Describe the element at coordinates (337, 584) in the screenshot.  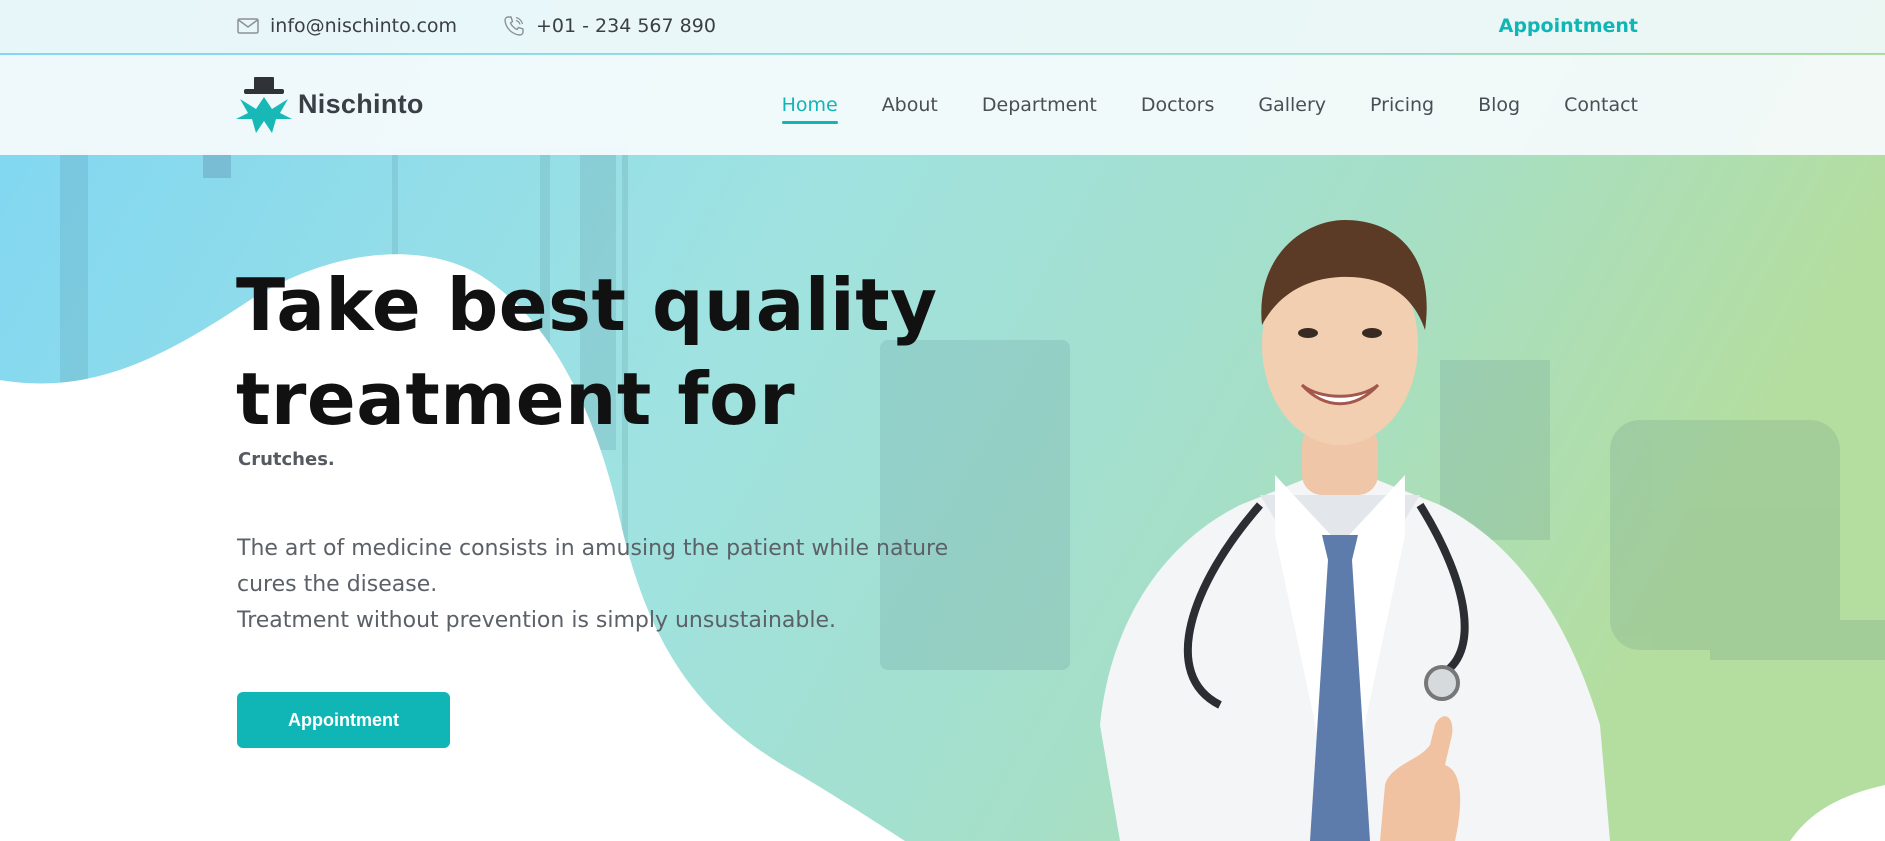
I see `hero-desc-line-2: cures the disease.` at that location.